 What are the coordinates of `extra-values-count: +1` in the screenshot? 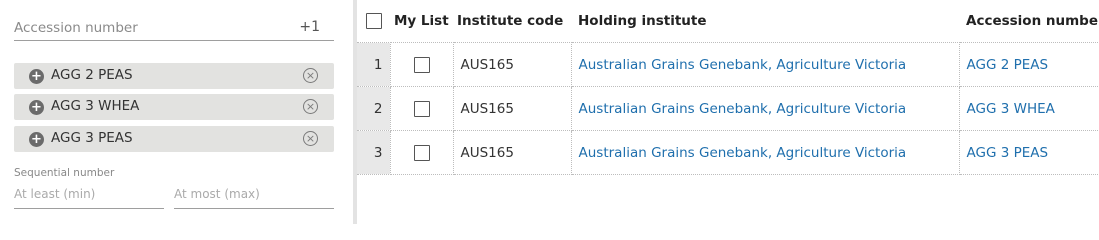 It's located at (309, 27).